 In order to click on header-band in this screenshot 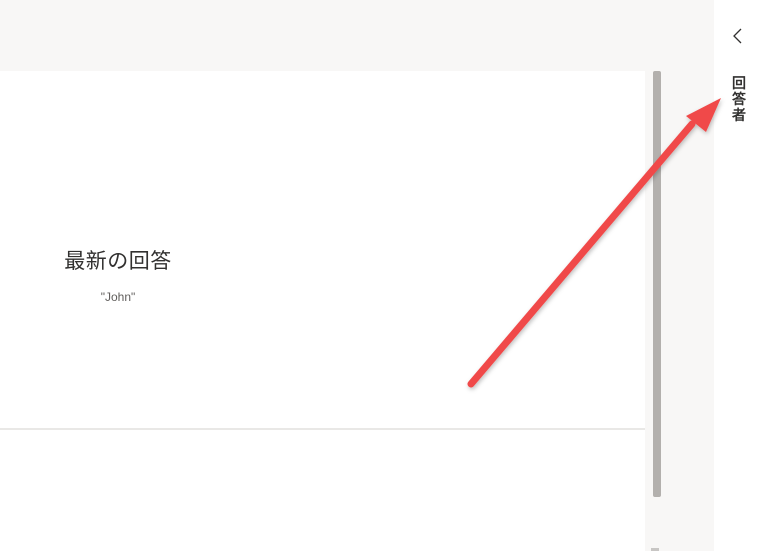, I will do `click(357, 35)`.